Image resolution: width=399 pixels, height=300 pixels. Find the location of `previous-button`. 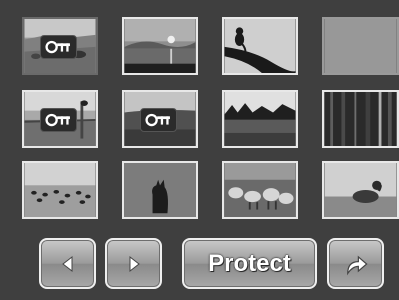

previous-button is located at coordinates (67, 263).